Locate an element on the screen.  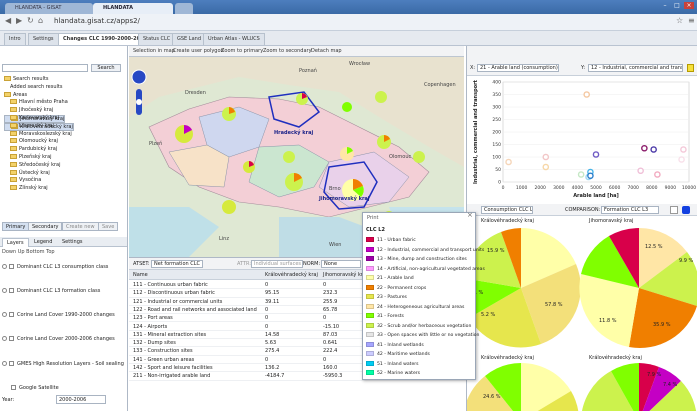
back-icon: ◀ is located at coordinates (8, 20).